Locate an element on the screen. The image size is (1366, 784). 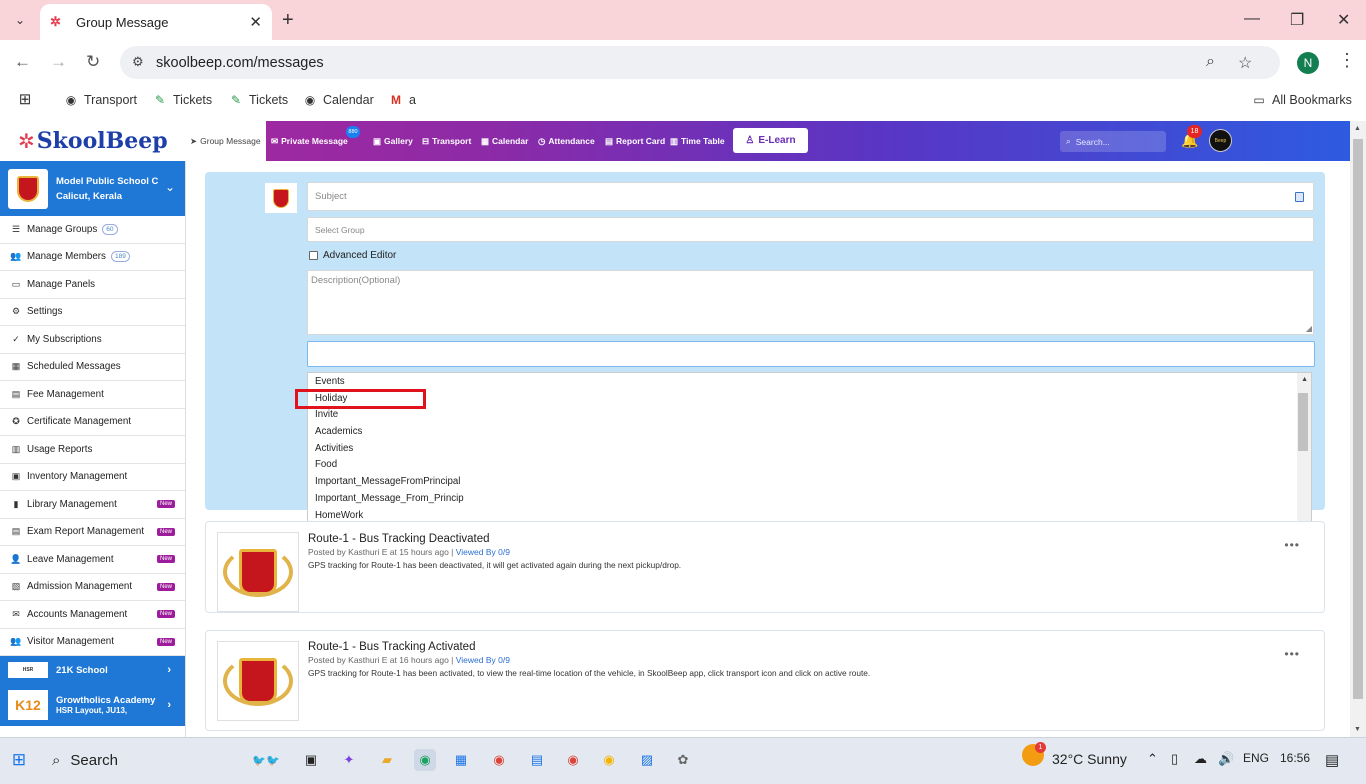
site-info-icon: ⚙ is located at coordinates (138, 62).